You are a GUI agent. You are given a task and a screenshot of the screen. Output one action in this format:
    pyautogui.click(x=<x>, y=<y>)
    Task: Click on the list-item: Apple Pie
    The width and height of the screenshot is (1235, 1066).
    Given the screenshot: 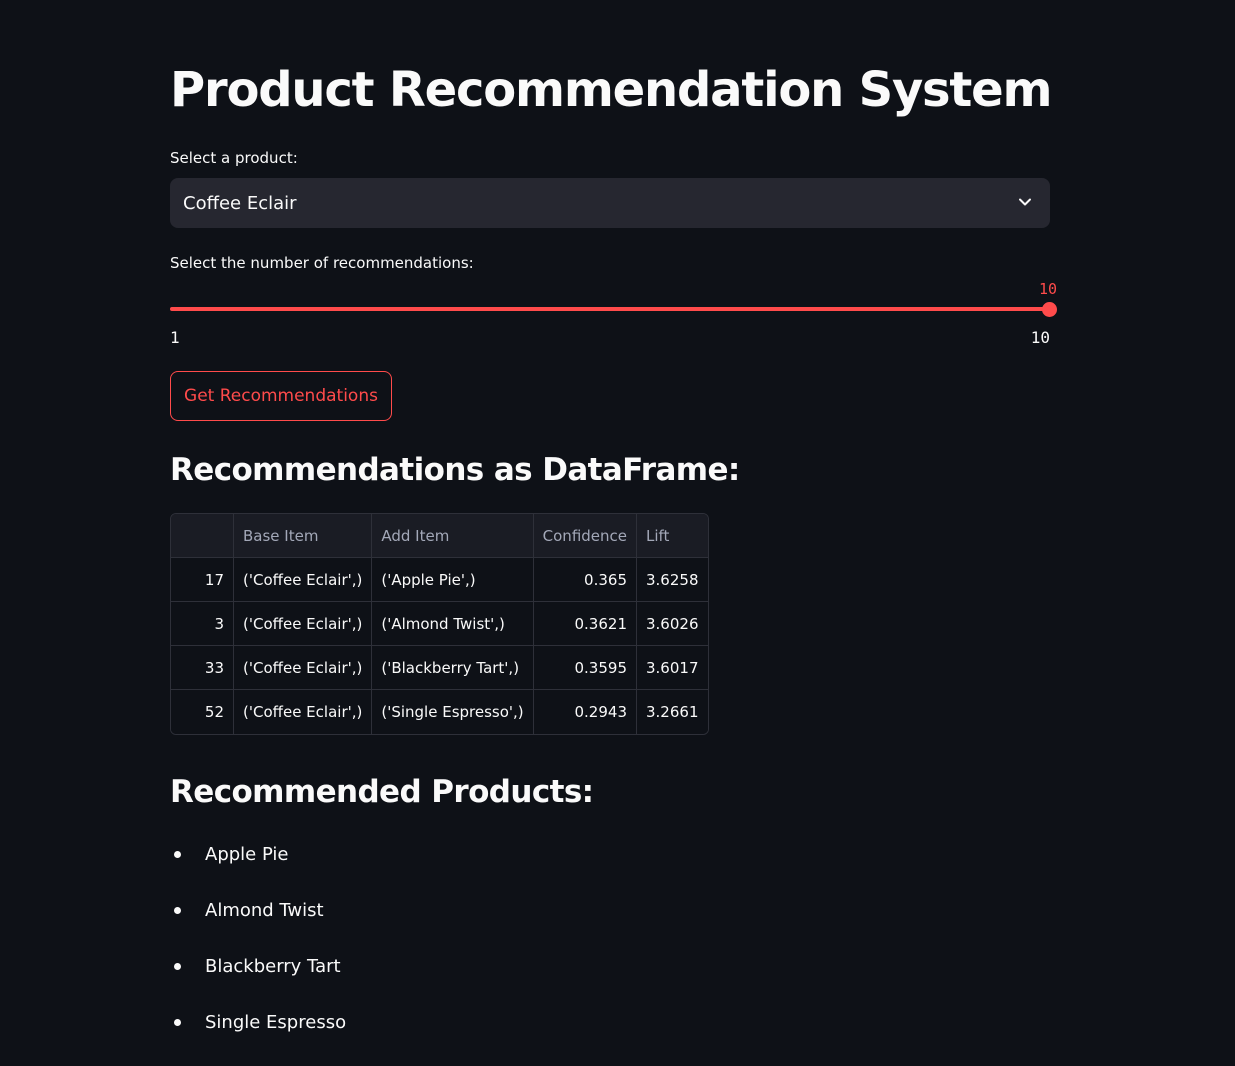 What is the action you would take?
    pyautogui.click(x=258, y=866)
    